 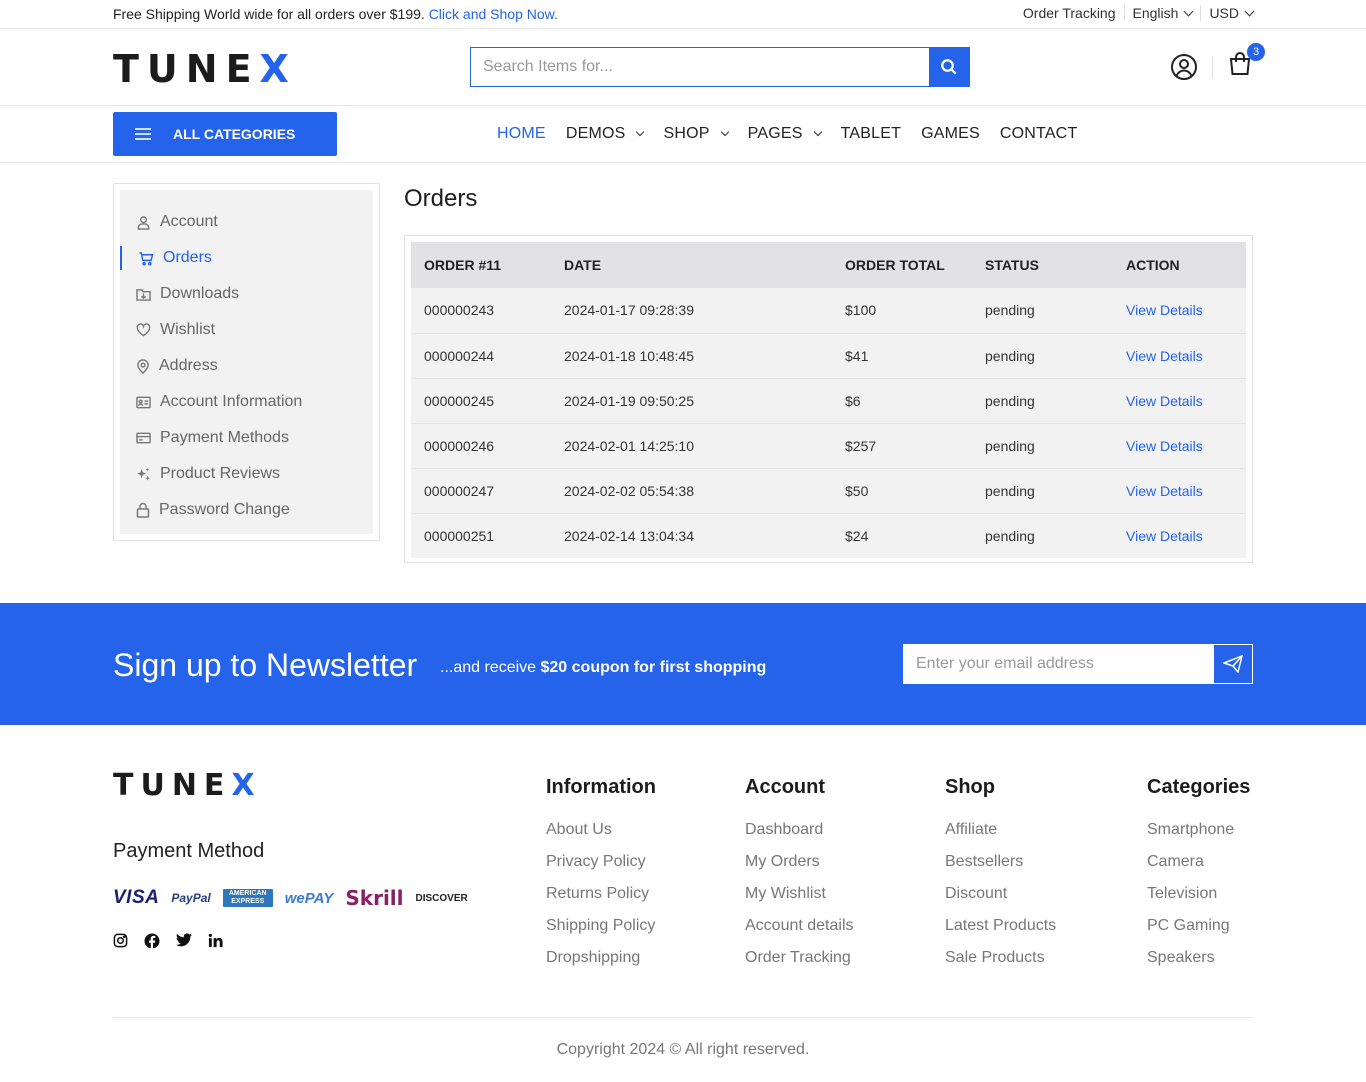 I want to click on sidebar-item-address: Address, so click(x=246, y=366).